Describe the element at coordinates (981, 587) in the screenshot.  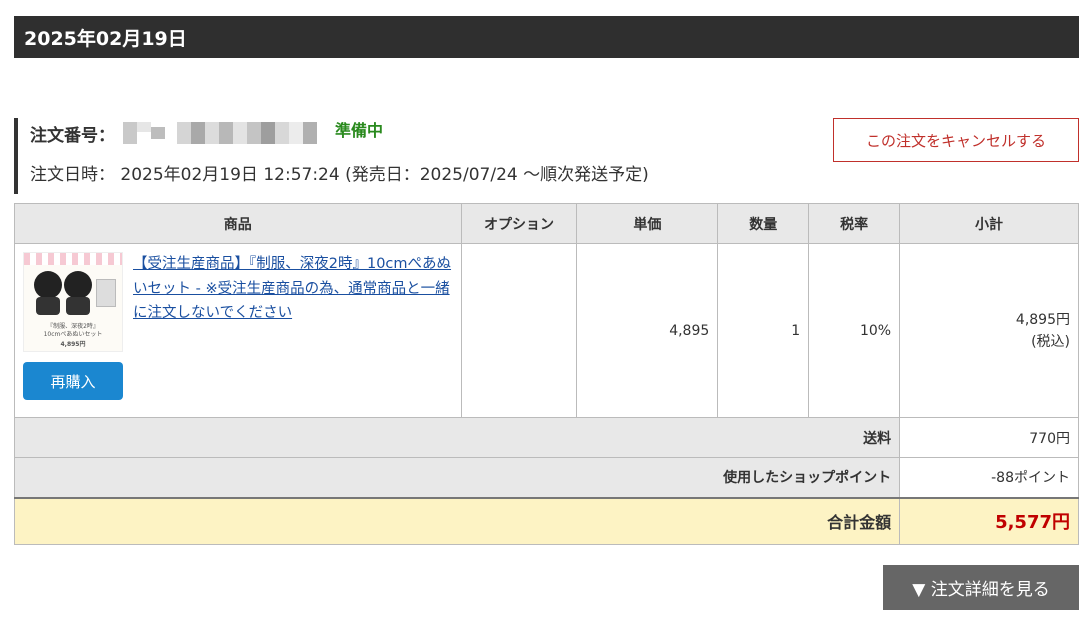
I see `view-order-details-button: ▼ 注文詳細を見る` at that location.